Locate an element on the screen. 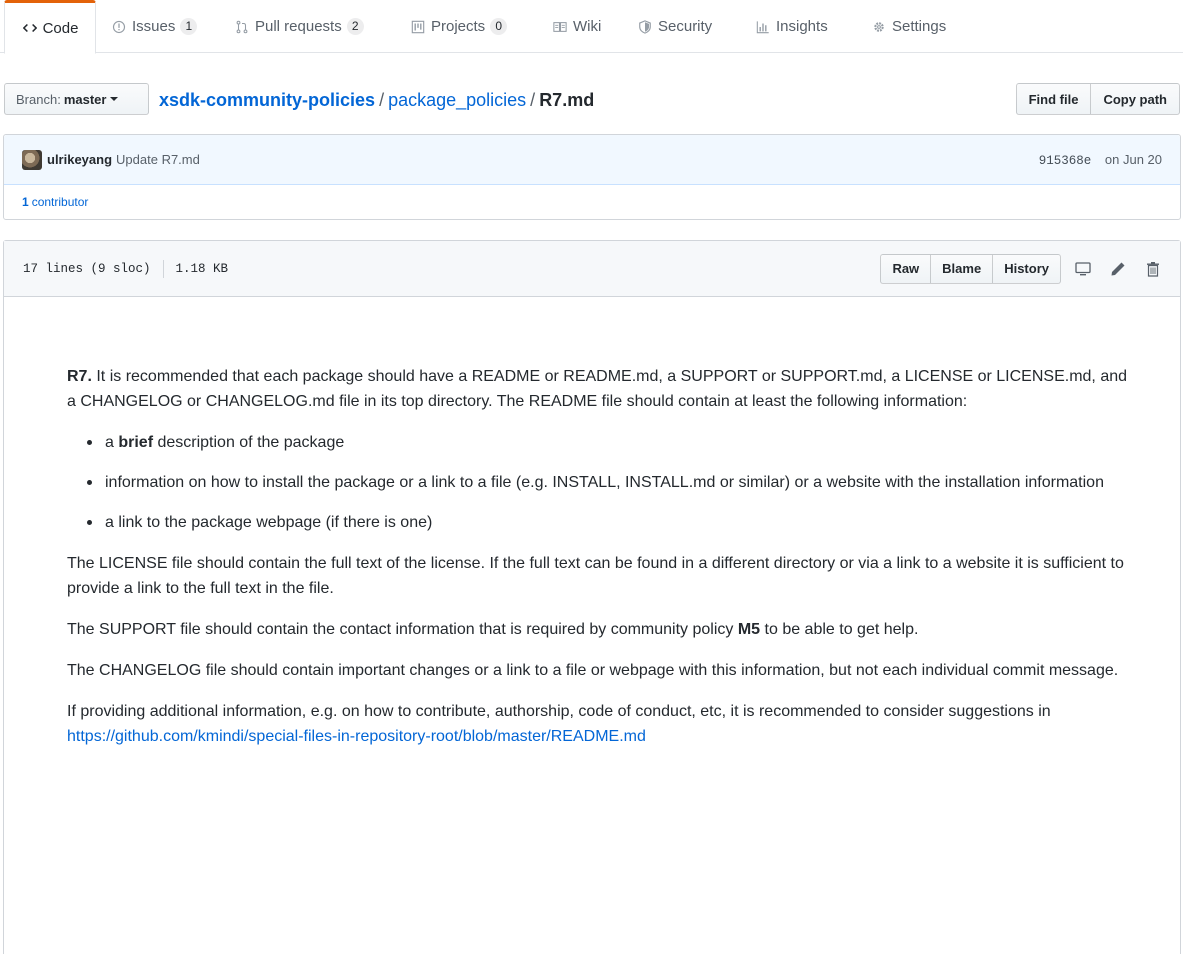 The image size is (1183, 954). list-item: a brief description of the package is located at coordinates (607, 442).